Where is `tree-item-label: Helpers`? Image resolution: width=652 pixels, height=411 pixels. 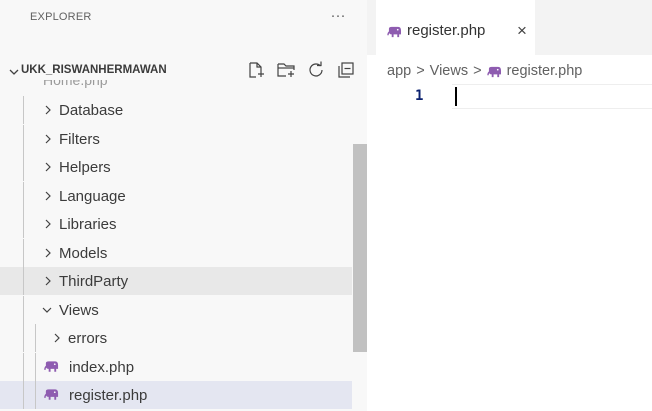
tree-item-label: Helpers is located at coordinates (85, 167).